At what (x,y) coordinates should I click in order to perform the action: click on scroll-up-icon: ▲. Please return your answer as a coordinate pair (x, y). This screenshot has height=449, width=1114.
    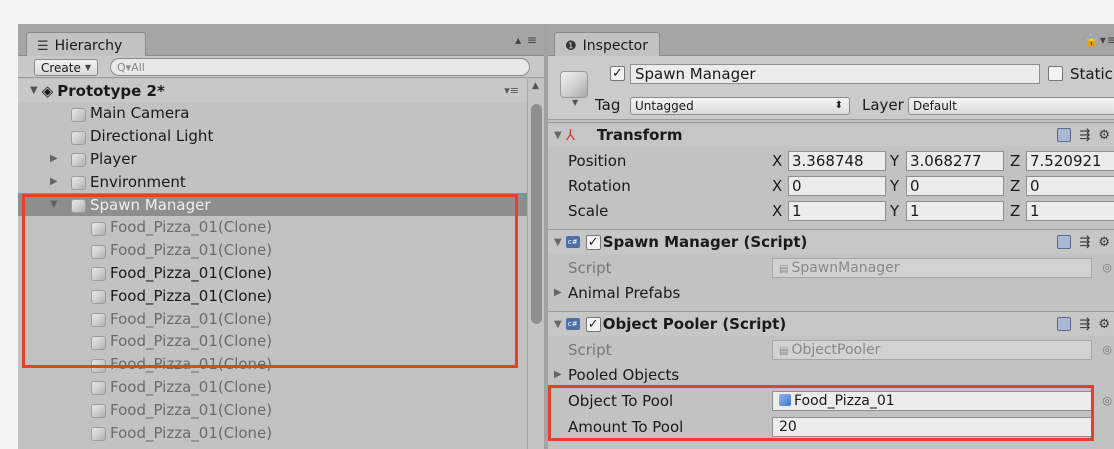
    Looking at the image, I should click on (535, 86).